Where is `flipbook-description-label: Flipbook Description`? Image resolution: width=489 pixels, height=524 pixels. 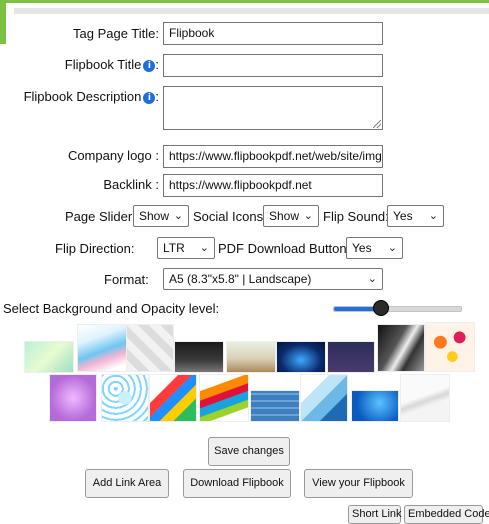
flipbook-description-label: Flipbook Description is located at coordinates (82, 96).